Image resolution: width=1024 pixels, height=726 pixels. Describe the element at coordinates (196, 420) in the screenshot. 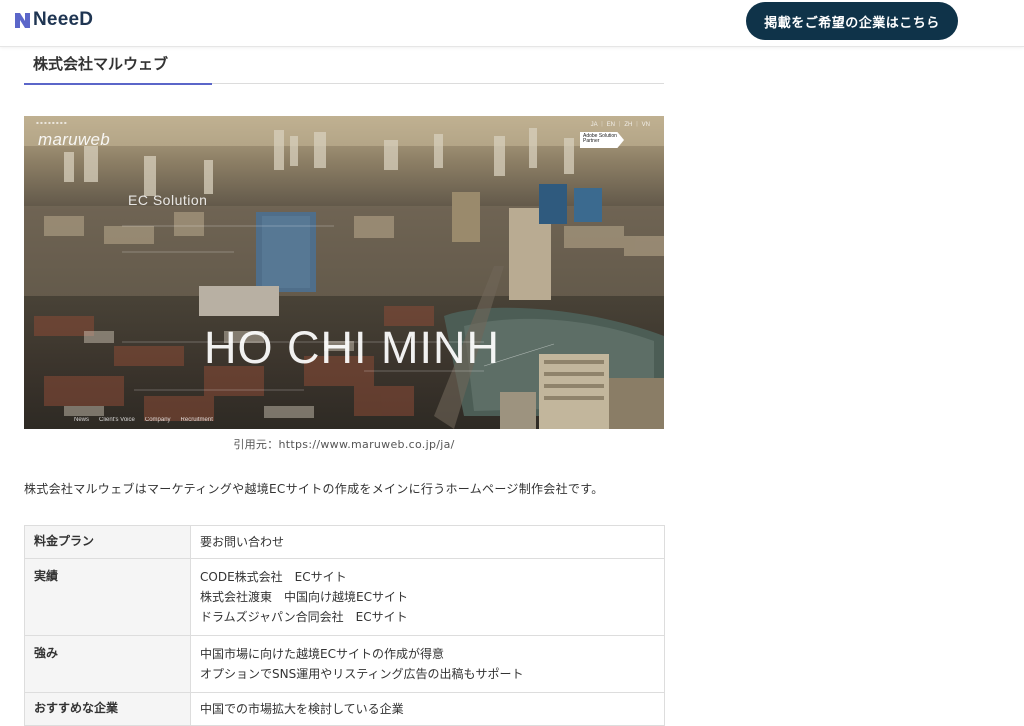

I see `hero-nav-item: Recruitment` at that location.